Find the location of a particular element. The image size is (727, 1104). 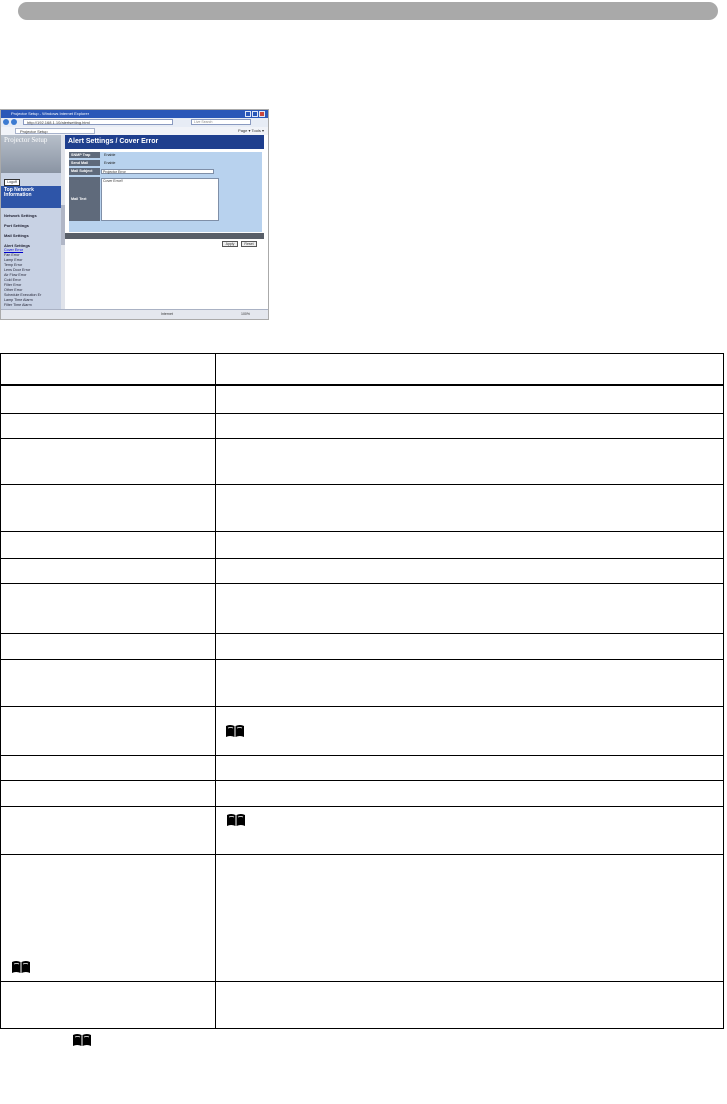

page-title: Alert Settings / Cover Error is located at coordinates (164, 142).